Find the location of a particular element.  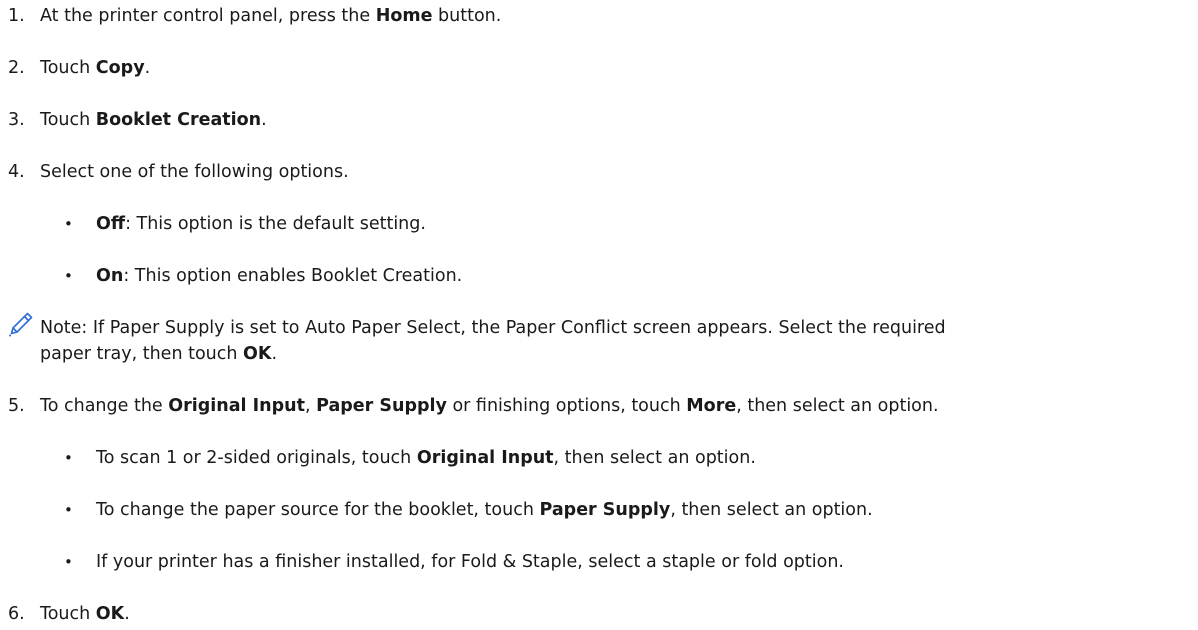

note-text-post: . is located at coordinates (274, 354).